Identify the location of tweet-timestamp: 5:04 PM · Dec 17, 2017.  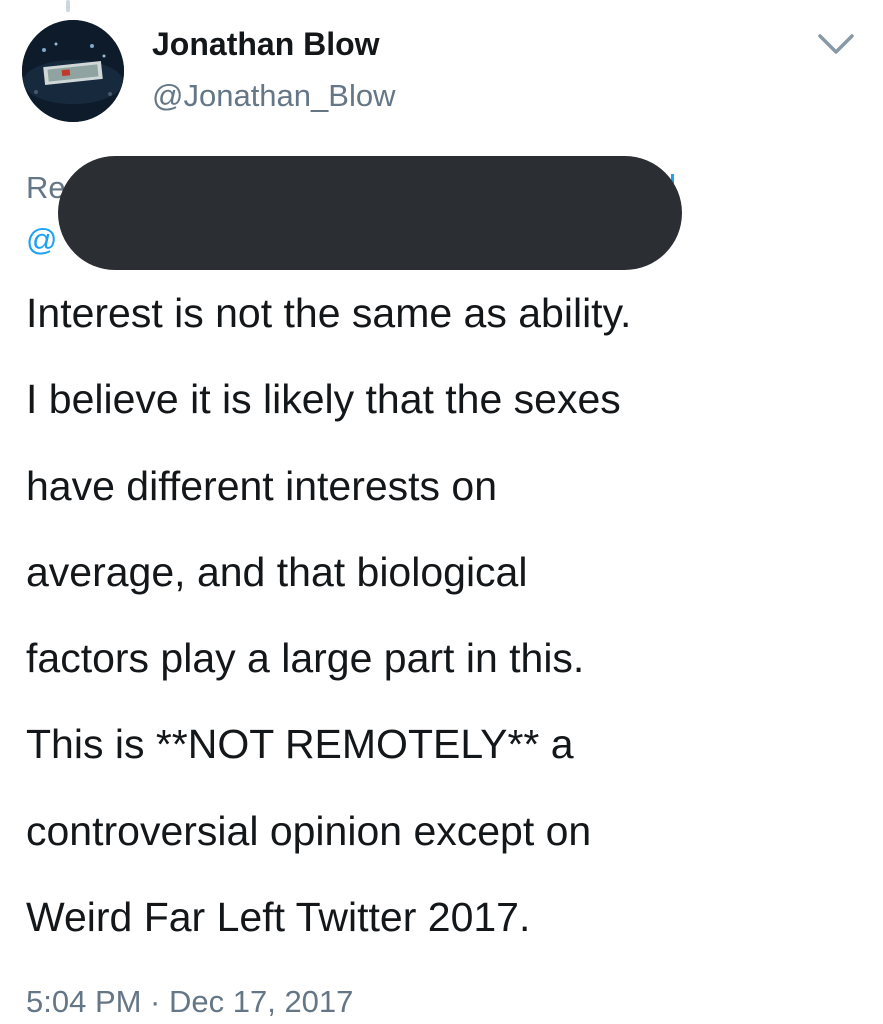
(189, 1002).